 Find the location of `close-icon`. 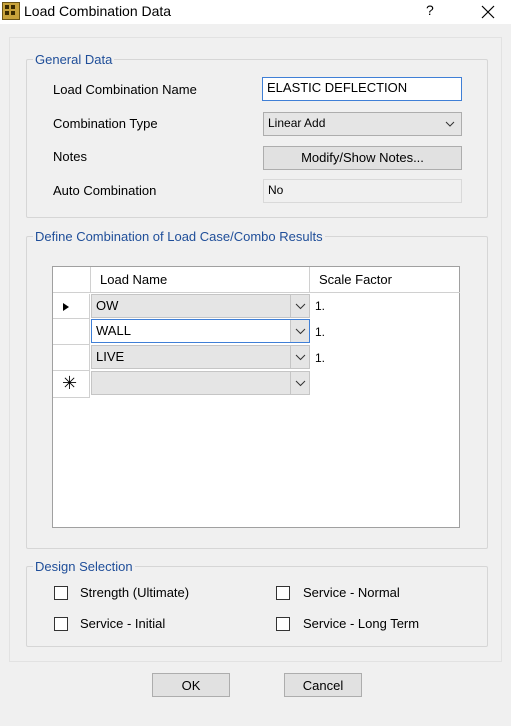

close-icon is located at coordinates (488, 12).